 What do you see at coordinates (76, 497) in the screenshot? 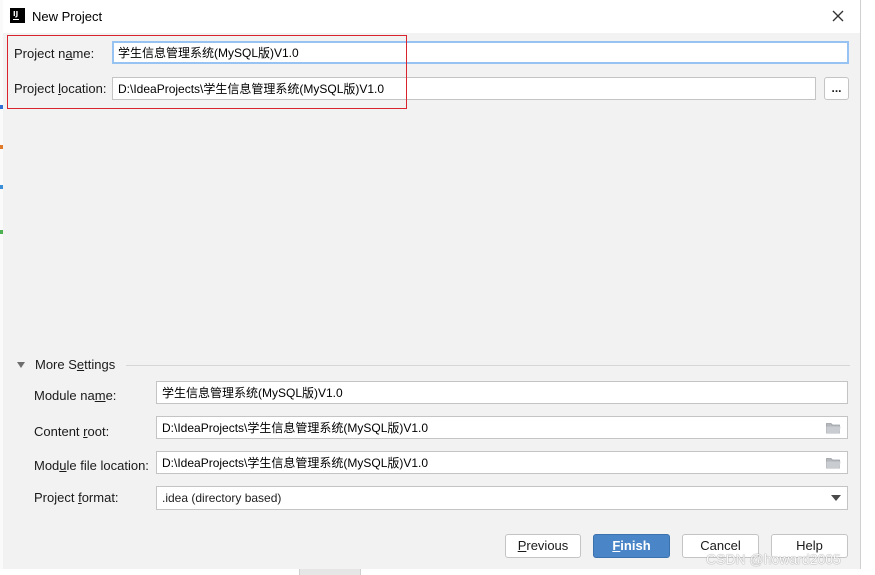
I see `project-format-label: Project format:` at bounding box center [76, 497].